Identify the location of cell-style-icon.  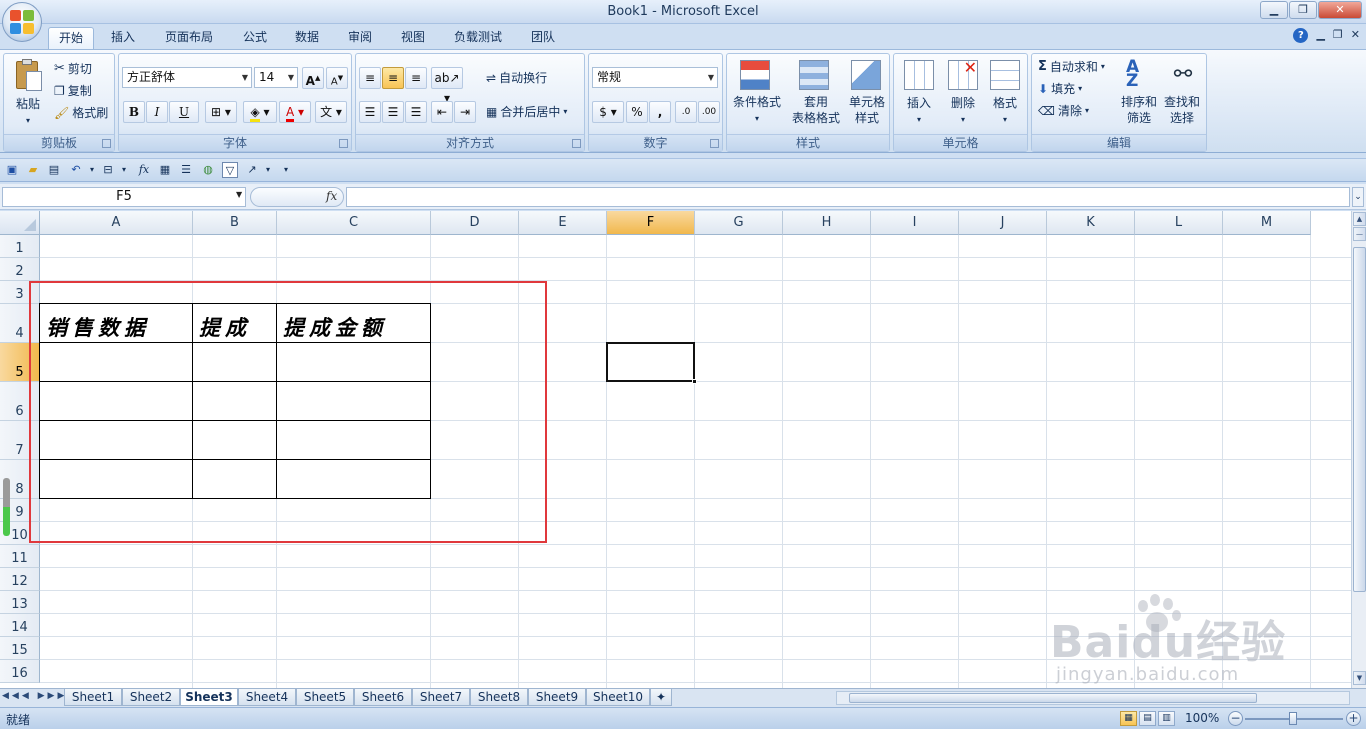
(866, 75).